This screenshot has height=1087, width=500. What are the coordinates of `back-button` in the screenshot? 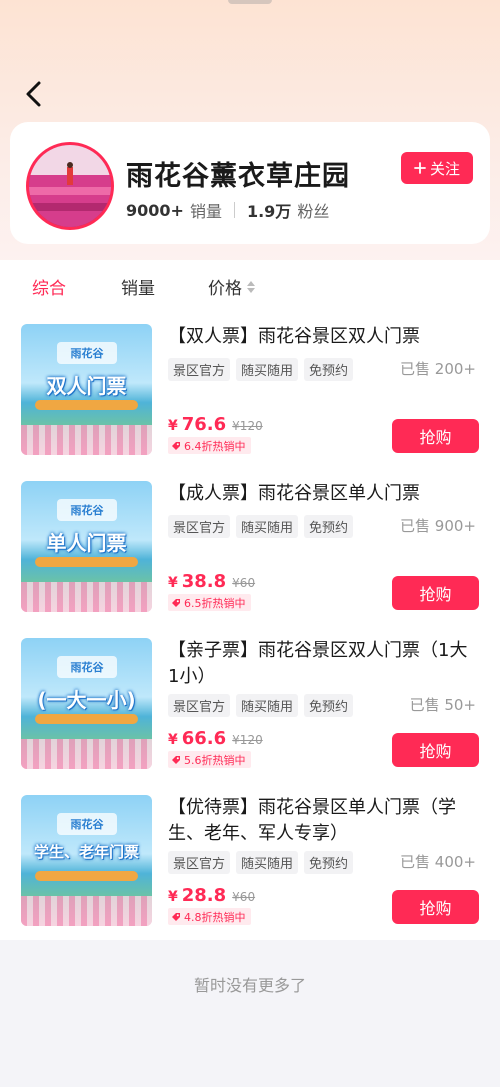 It's located at (34, 94).